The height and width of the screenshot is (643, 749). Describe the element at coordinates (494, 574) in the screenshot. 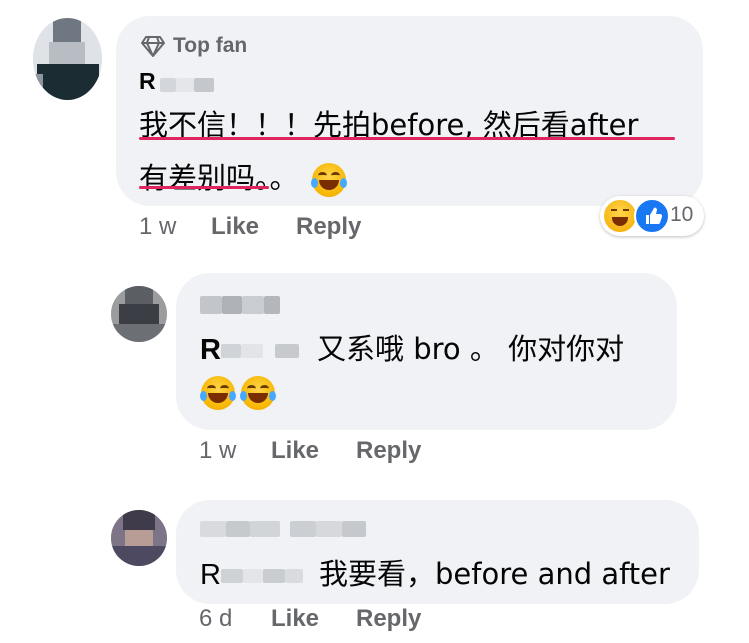

I see `comment-text-body: 我要看，before and after` at that location.